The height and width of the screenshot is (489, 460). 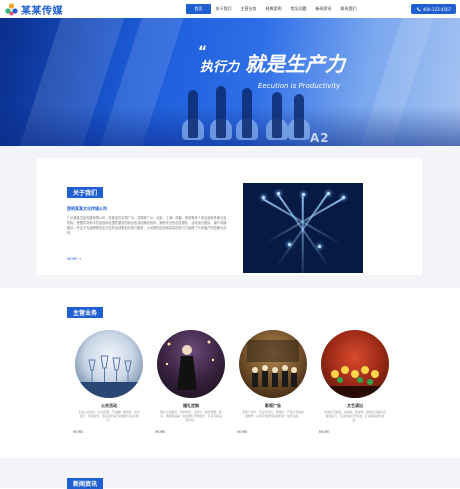 I want to click on service-title: 文艺演出, so click(x=355, y=405).